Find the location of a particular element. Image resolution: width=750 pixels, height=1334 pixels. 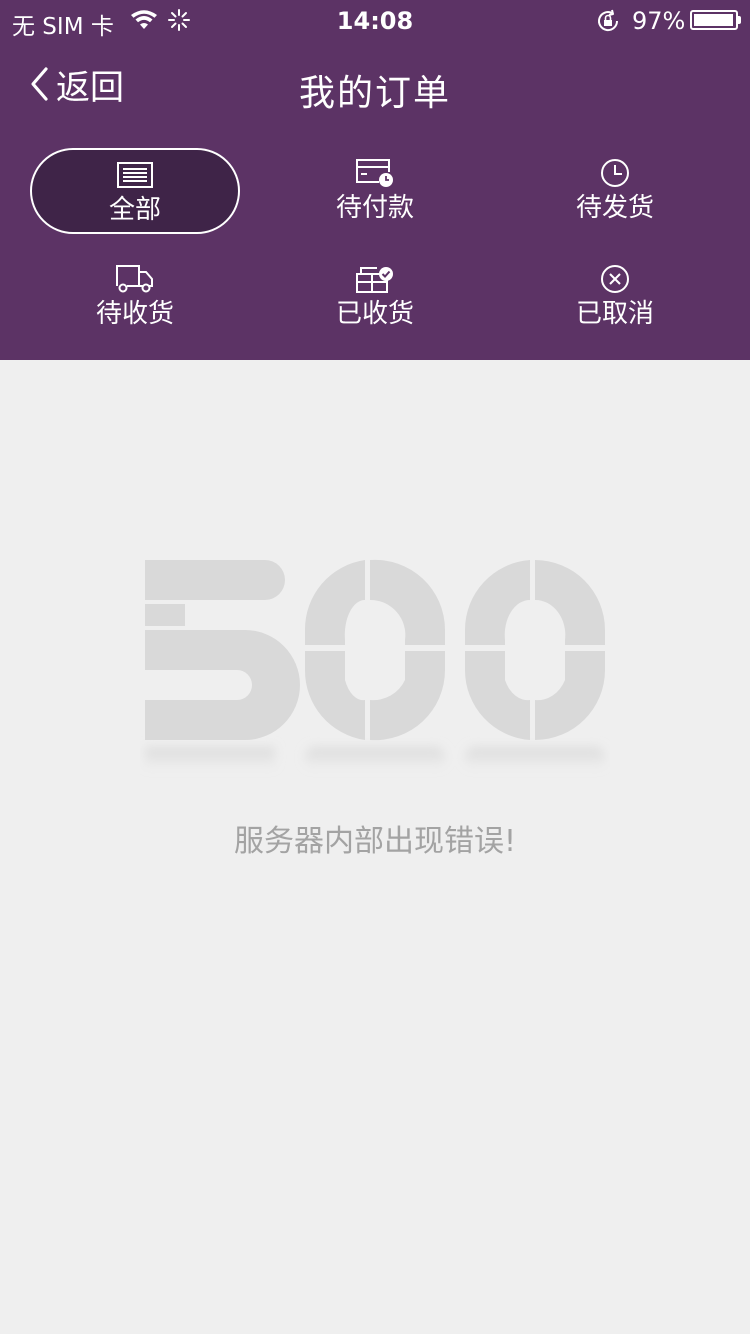

tab-label: 已收货 is located at coordinates (374, 314).